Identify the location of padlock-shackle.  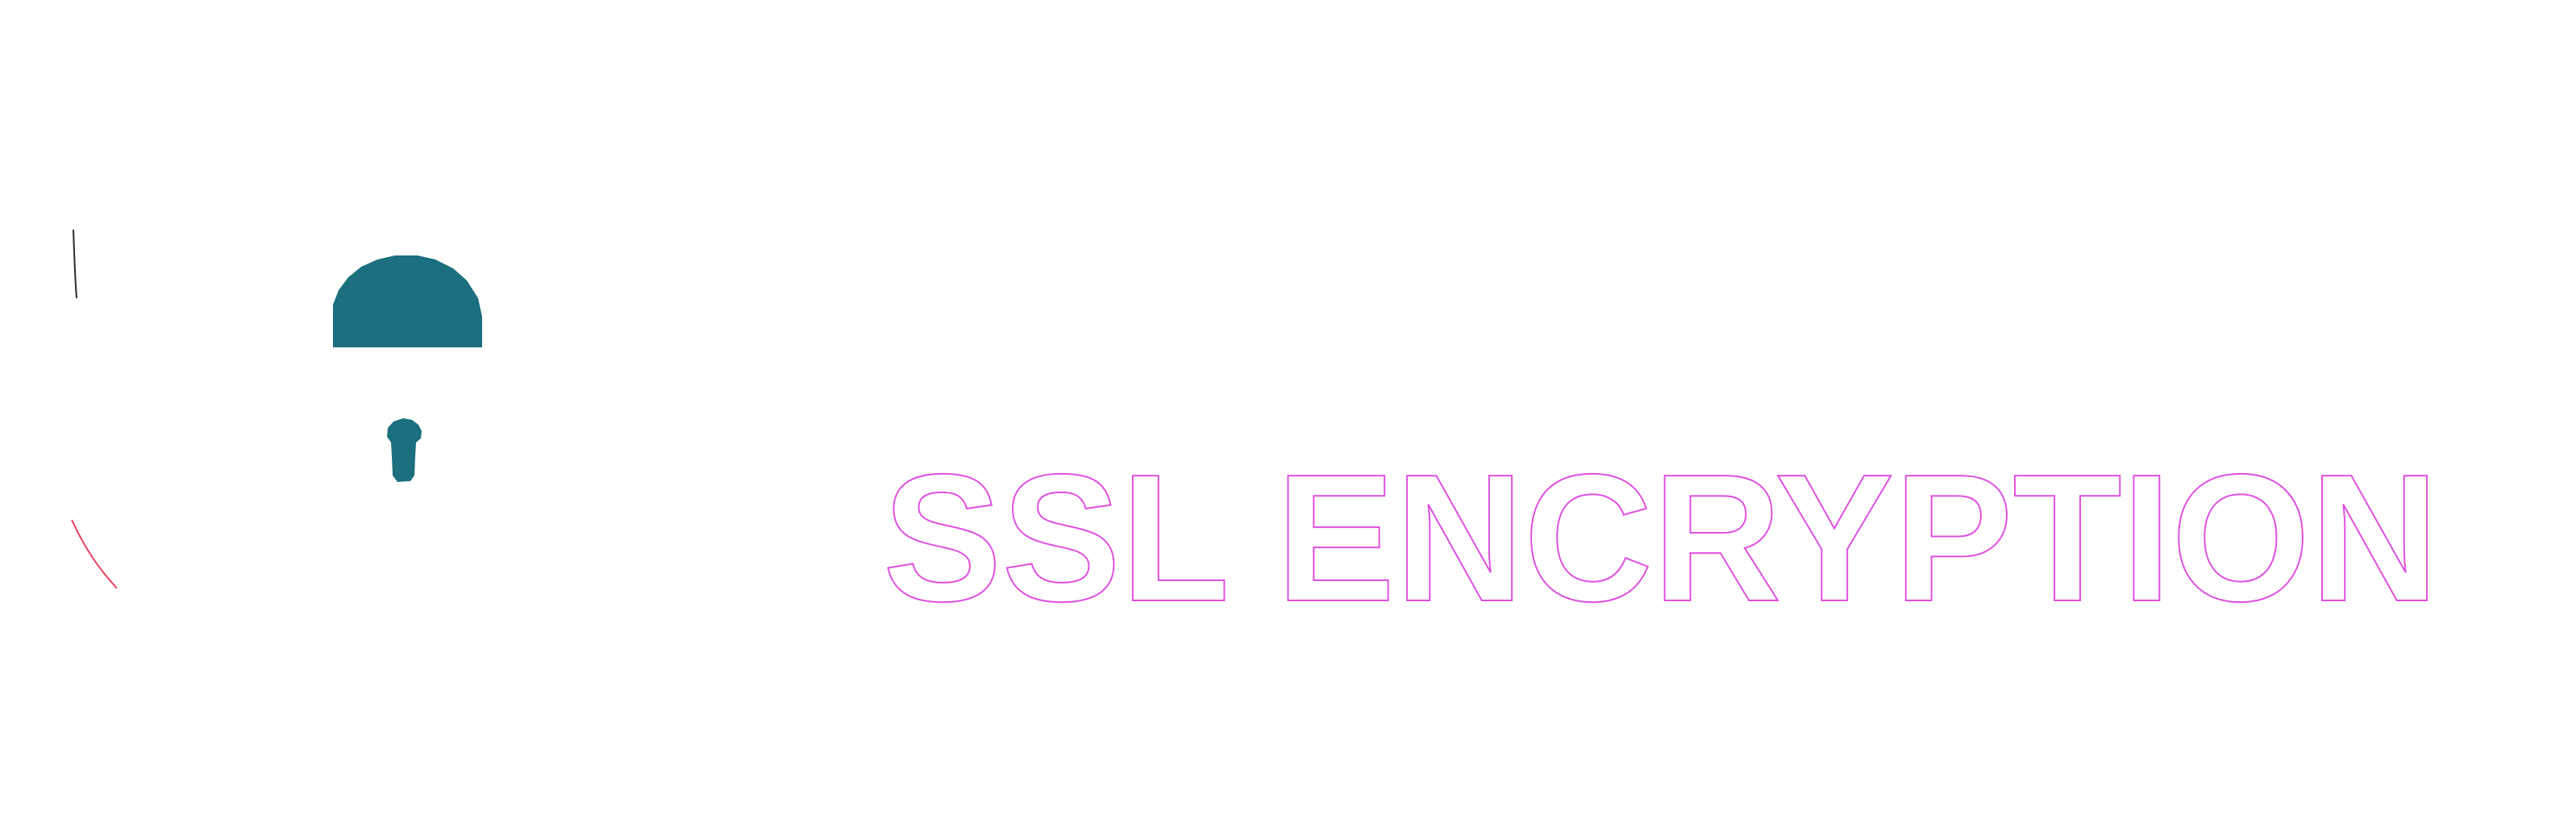
(408, 301).